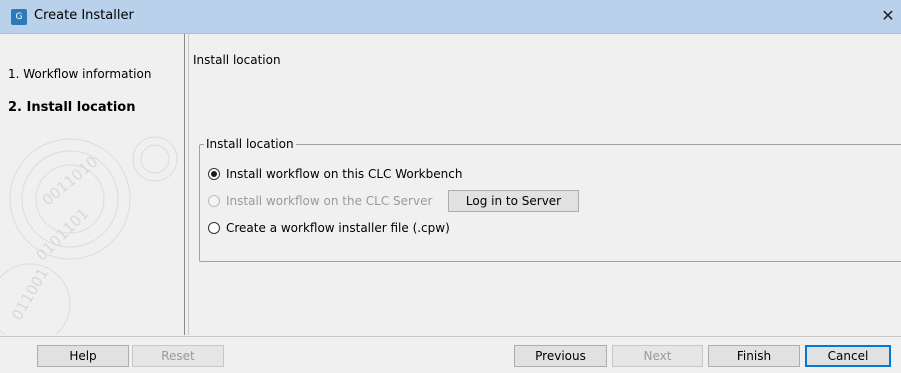  Describe the element at coordinates (513, 201) in the screenshot. I see `log-in-to-server-button: Log in to Server` at that location.